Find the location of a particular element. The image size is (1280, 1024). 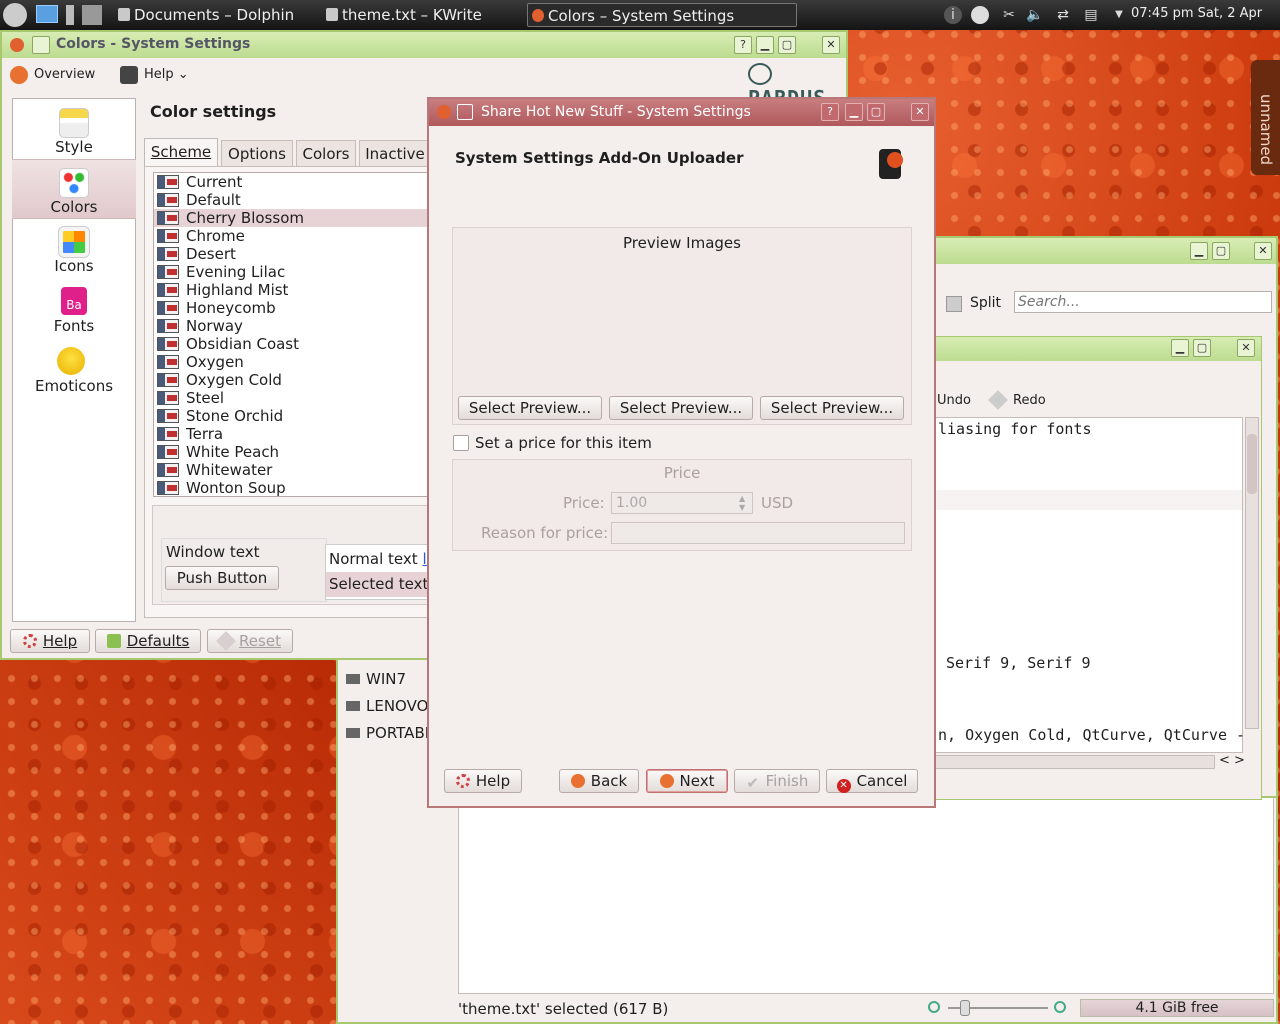

scissors-icon: ✂ is located at coordinates (1009, 15).